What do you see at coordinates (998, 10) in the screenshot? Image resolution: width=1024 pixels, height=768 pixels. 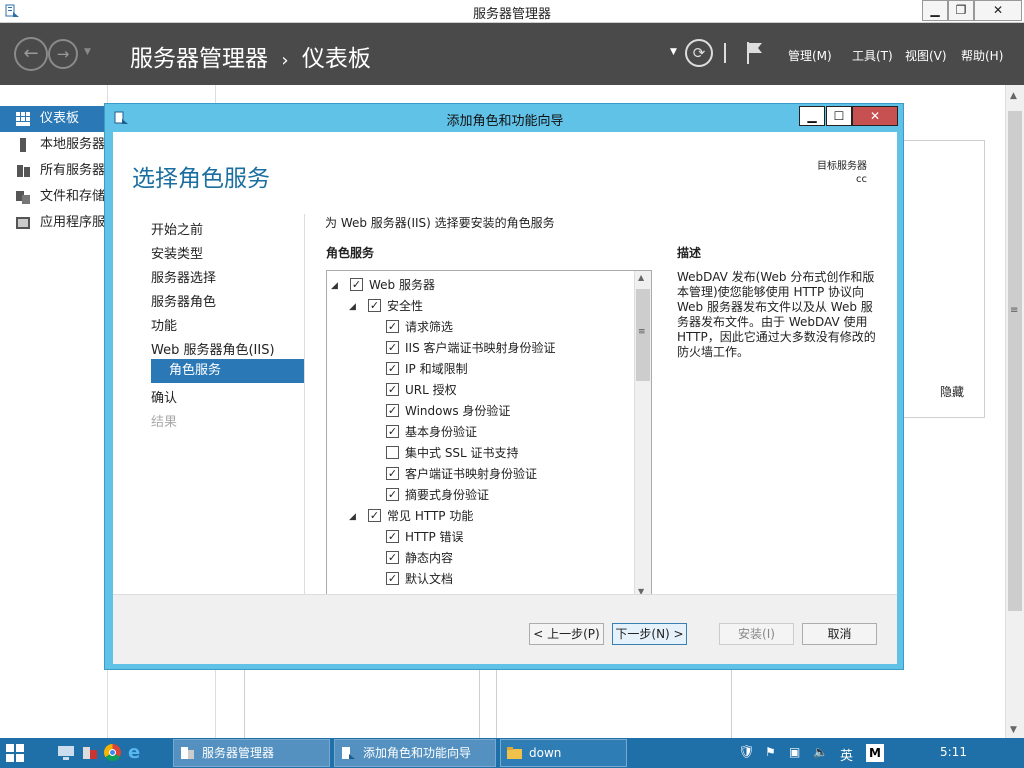 I see `close-button: ✕` at bounding box center [998, 10].